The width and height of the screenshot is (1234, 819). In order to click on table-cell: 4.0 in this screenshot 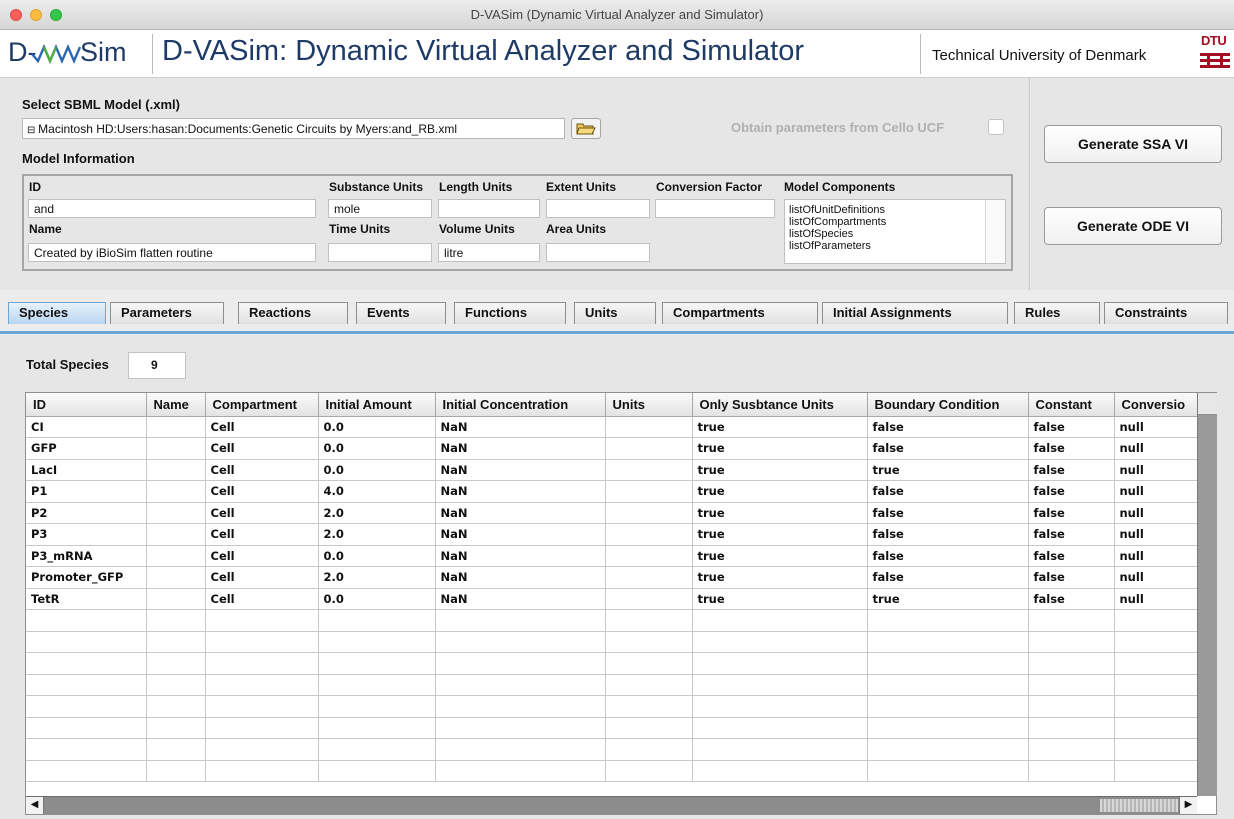, I will do `click(377, 491)`.